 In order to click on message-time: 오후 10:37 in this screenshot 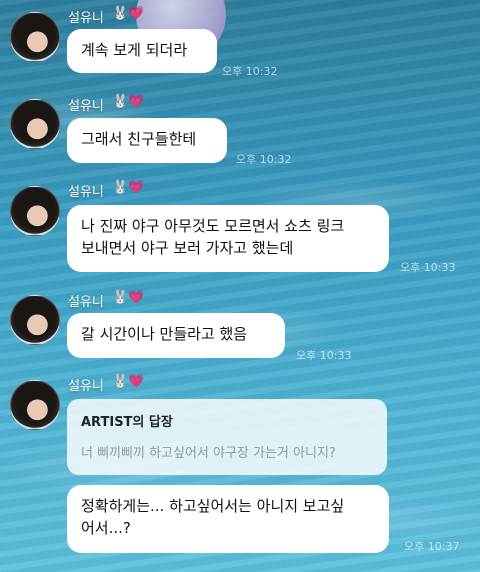, I will do `click(432, 546)`.